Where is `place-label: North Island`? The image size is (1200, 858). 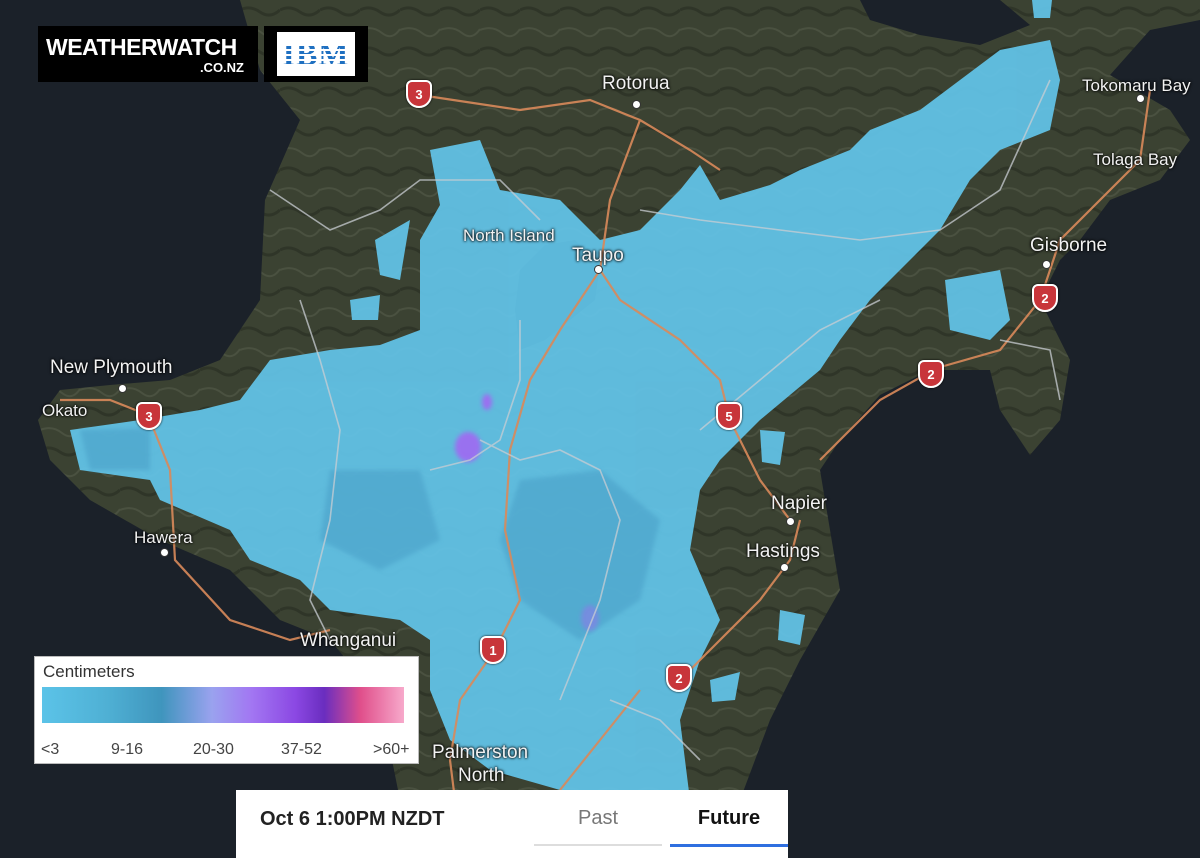
place-label: North Island is located at coordinates (509, 235).